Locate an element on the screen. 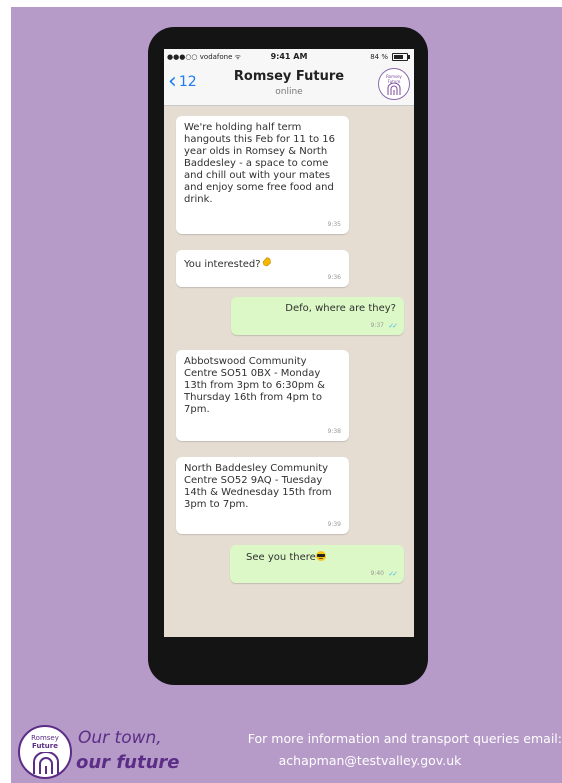  battery-icon is located at coordinates (401, 57).